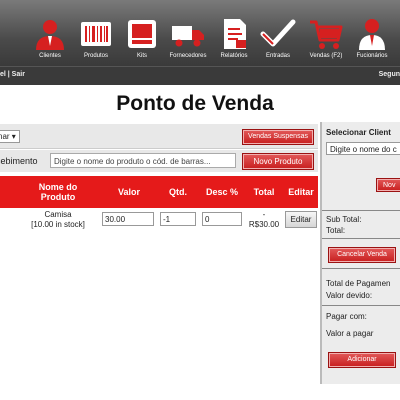 The height and width of the screenshot is (400, 400). Describe the element at coordinates (95, 56) in the screenshot. I see `nav-label: Produtos` at that location.